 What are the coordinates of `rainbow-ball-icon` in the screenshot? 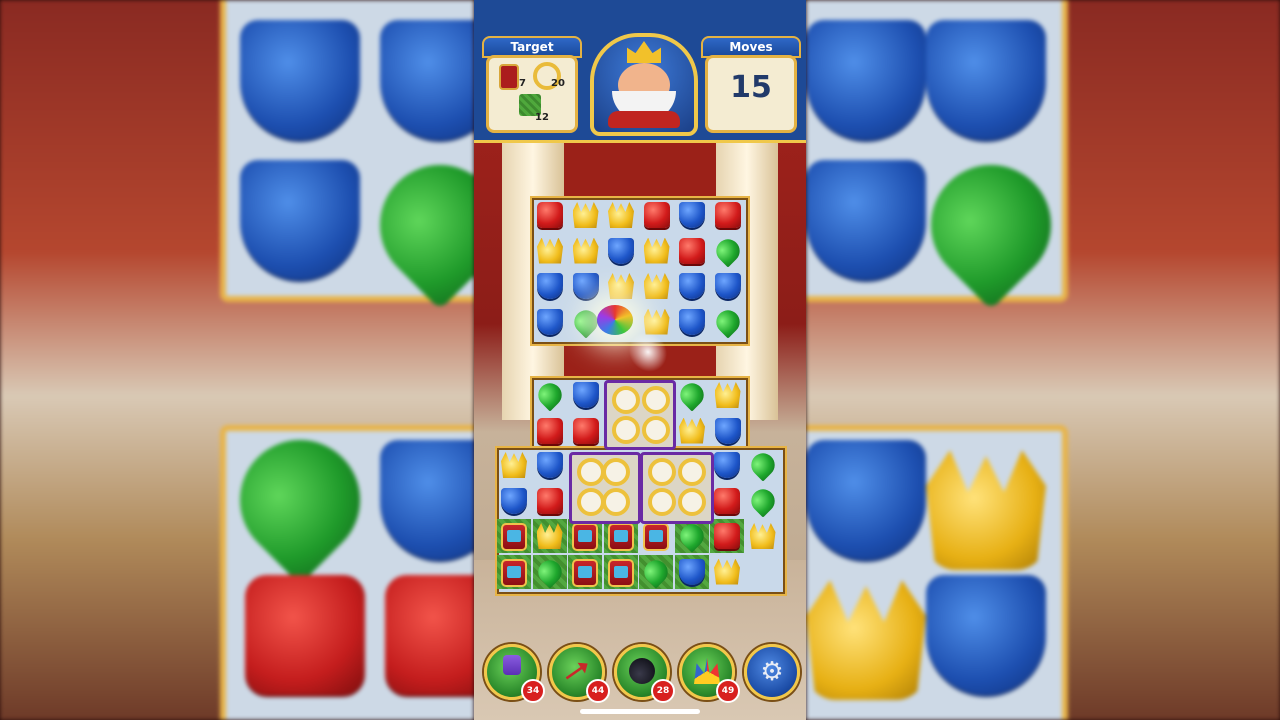 It's located at (615, 320).